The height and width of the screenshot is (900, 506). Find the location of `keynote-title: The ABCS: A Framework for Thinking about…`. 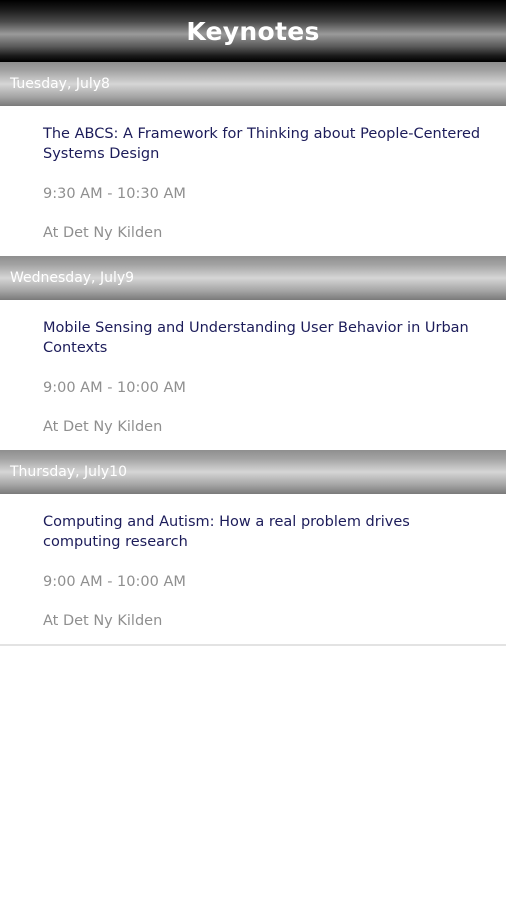

keynote-title: The ABCS: A Framework for Thinking about… is located at coordinates (262, 144).